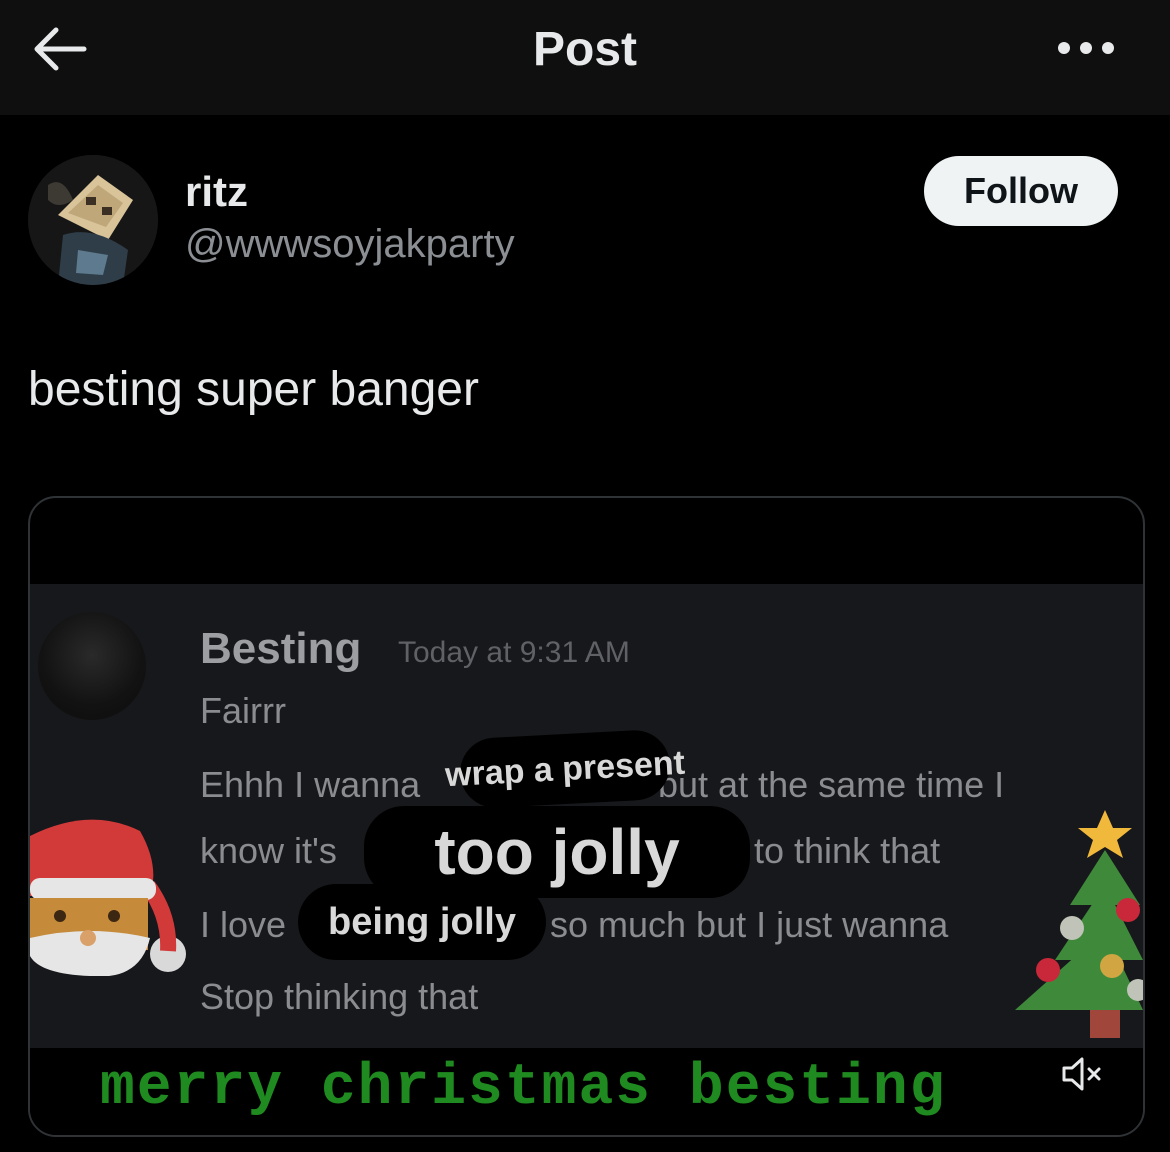 This screenshot has width=1170, height=1152. I want to click on more-horizontal-icon, so click(1086, 48).